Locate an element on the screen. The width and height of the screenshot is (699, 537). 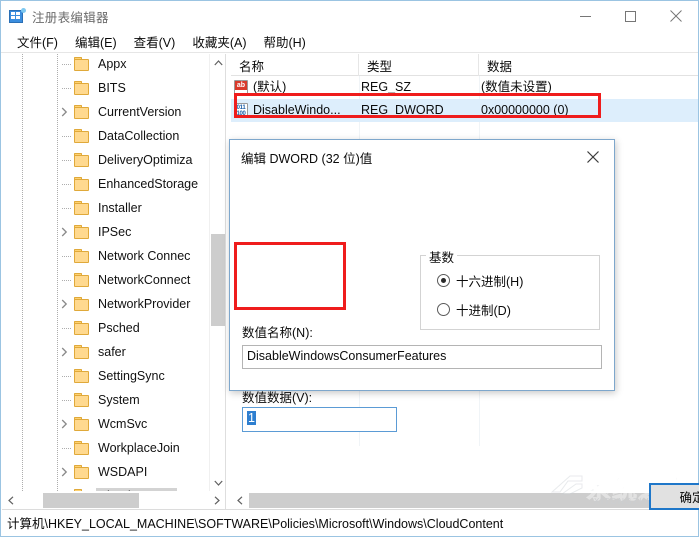
close-button is located at coordinates (675, 16).